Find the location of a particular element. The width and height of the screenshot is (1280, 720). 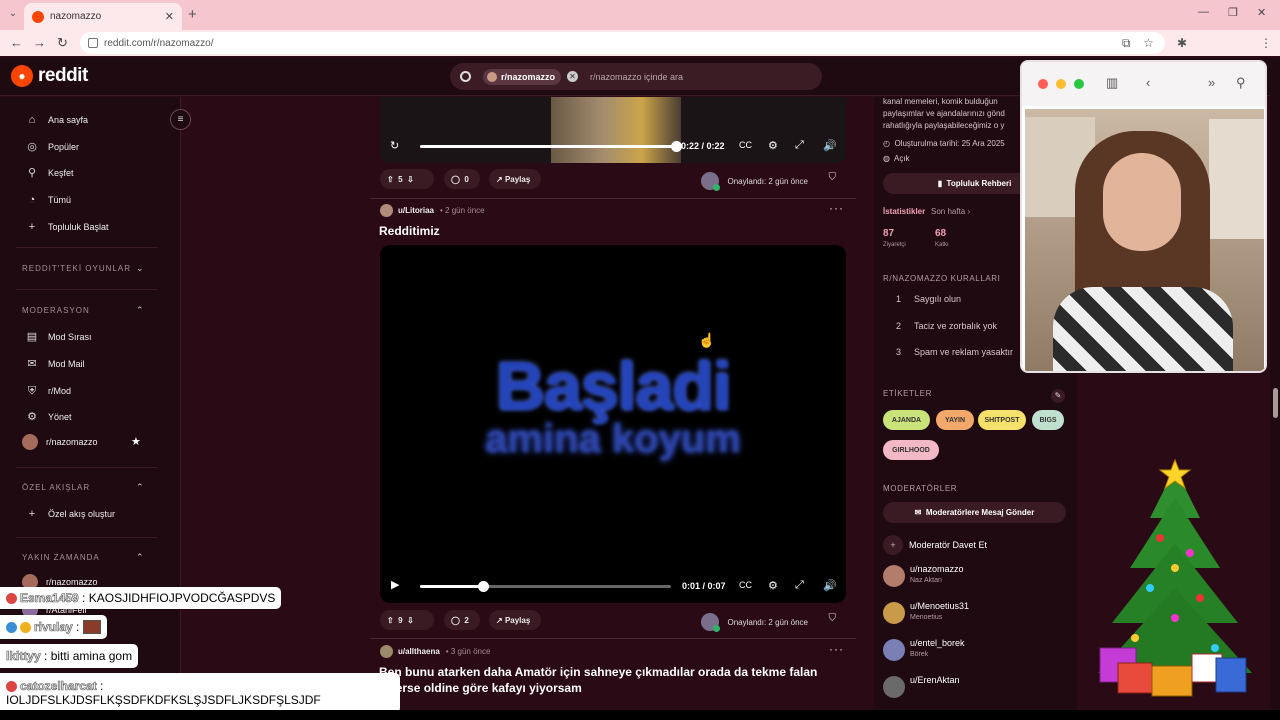

menu-icon: ⋮ is located at coordinates (1266, 43).